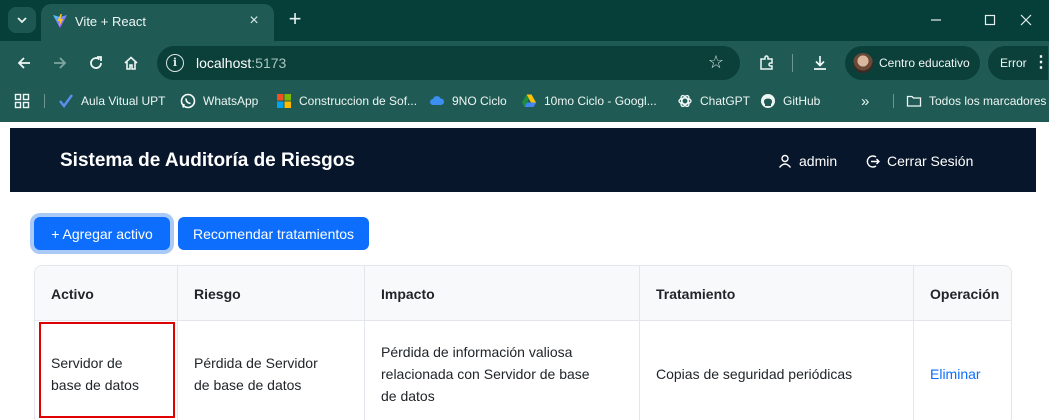 Image resolution: width=1049 pixels, height=420 pixels. What do you see at coordinates (502, 293) in the screenshot?
I see `header-impacto: Impacto` at bounding box center [502, 293].